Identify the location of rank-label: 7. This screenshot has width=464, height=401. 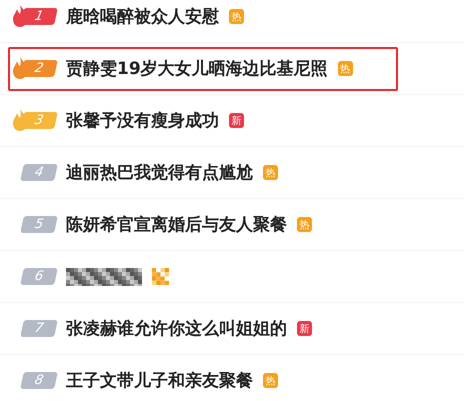
(39, 328).